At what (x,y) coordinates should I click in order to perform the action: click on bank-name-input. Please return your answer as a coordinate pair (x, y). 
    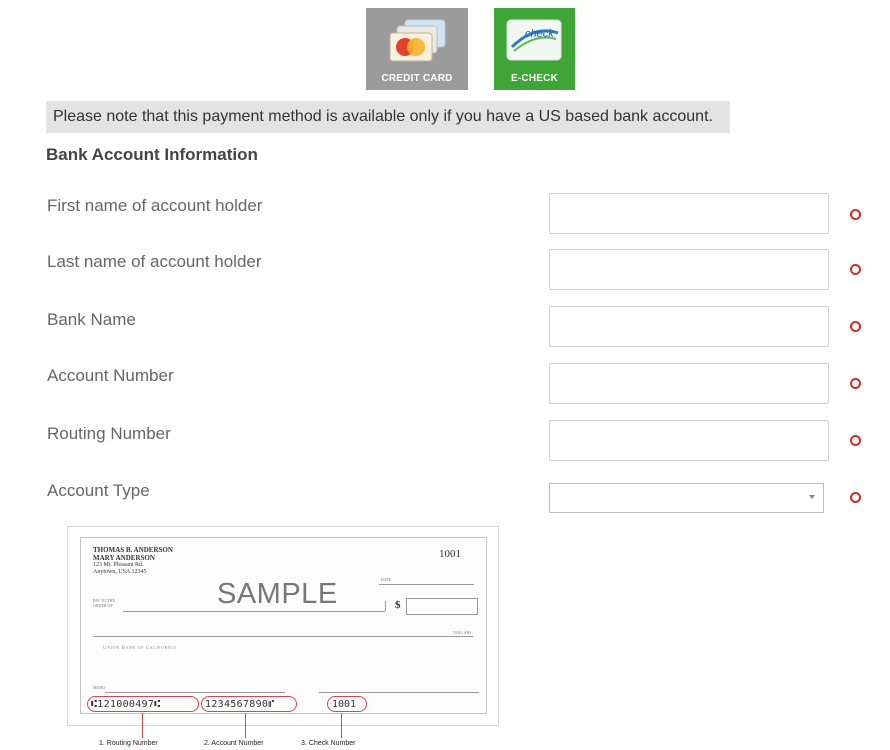
    Looking at the image, I should click on (689, 326).